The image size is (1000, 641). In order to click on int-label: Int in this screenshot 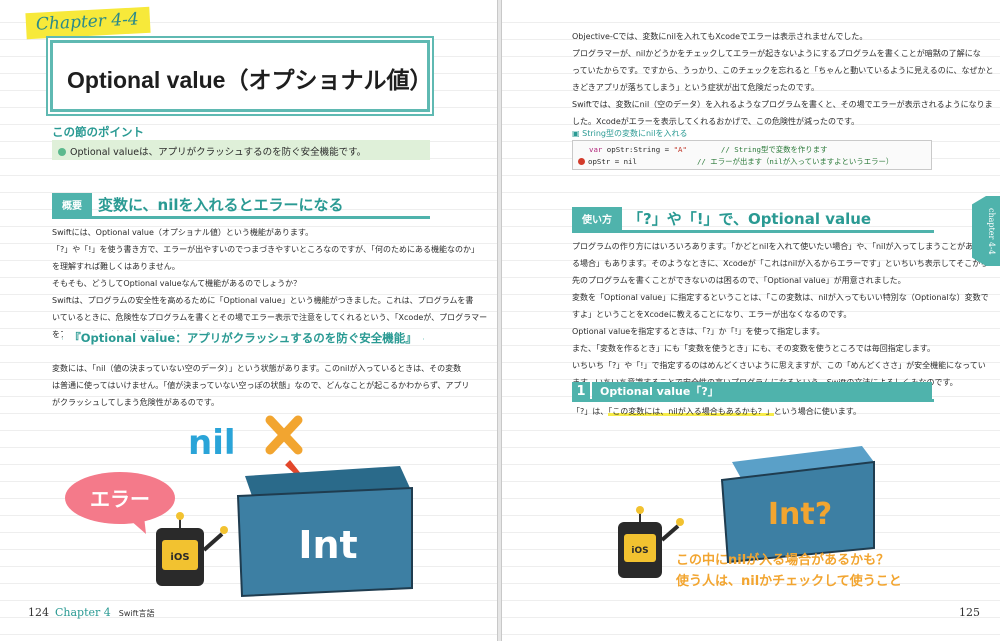, I will do `click(327, 545)`.